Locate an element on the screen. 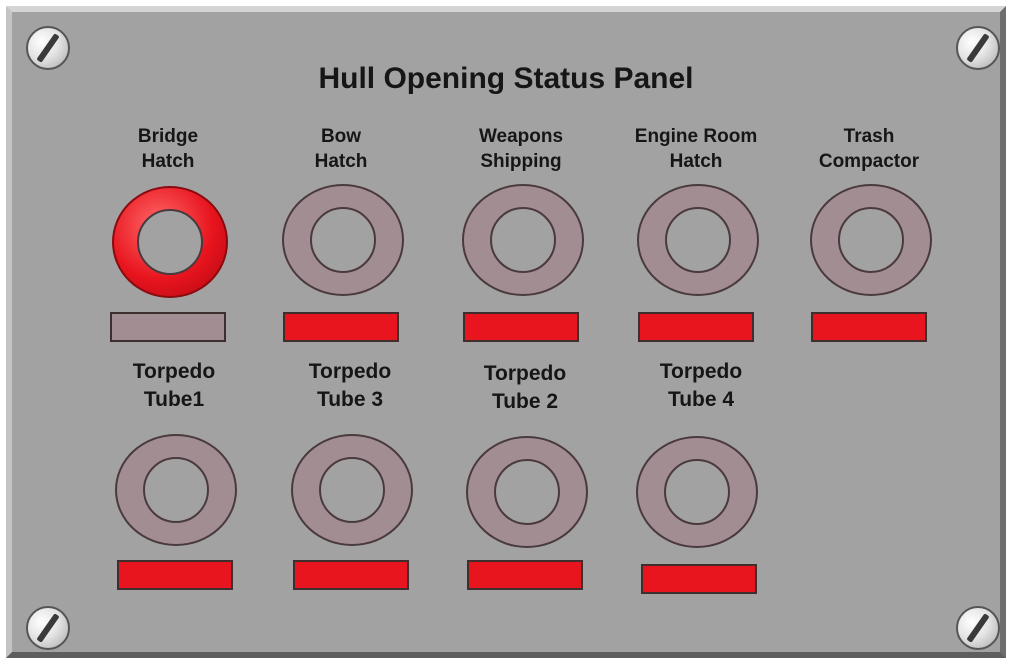 Image resolution: width=1012 pixels, height=666 pixels. station-label: Torpedo Tube 2 is located at coordinates (525, 387).